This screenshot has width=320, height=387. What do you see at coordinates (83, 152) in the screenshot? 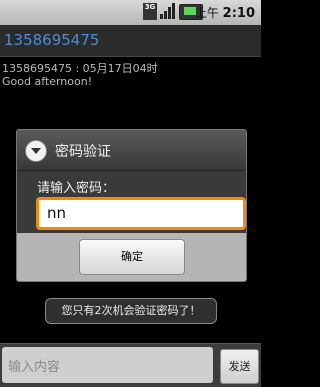
I see `dialog-title: 密码验证` at bounding box center [83, 152].